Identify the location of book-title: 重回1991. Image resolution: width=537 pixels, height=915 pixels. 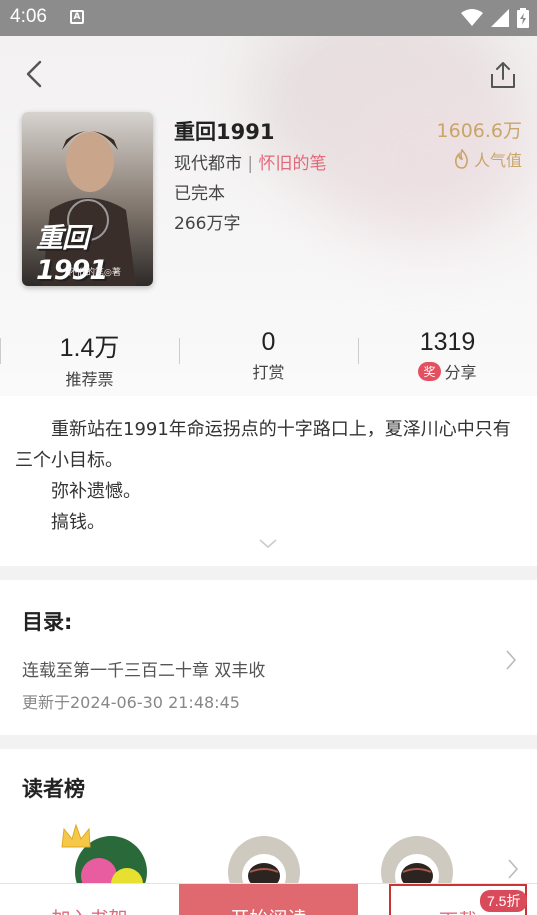
(224, 132).